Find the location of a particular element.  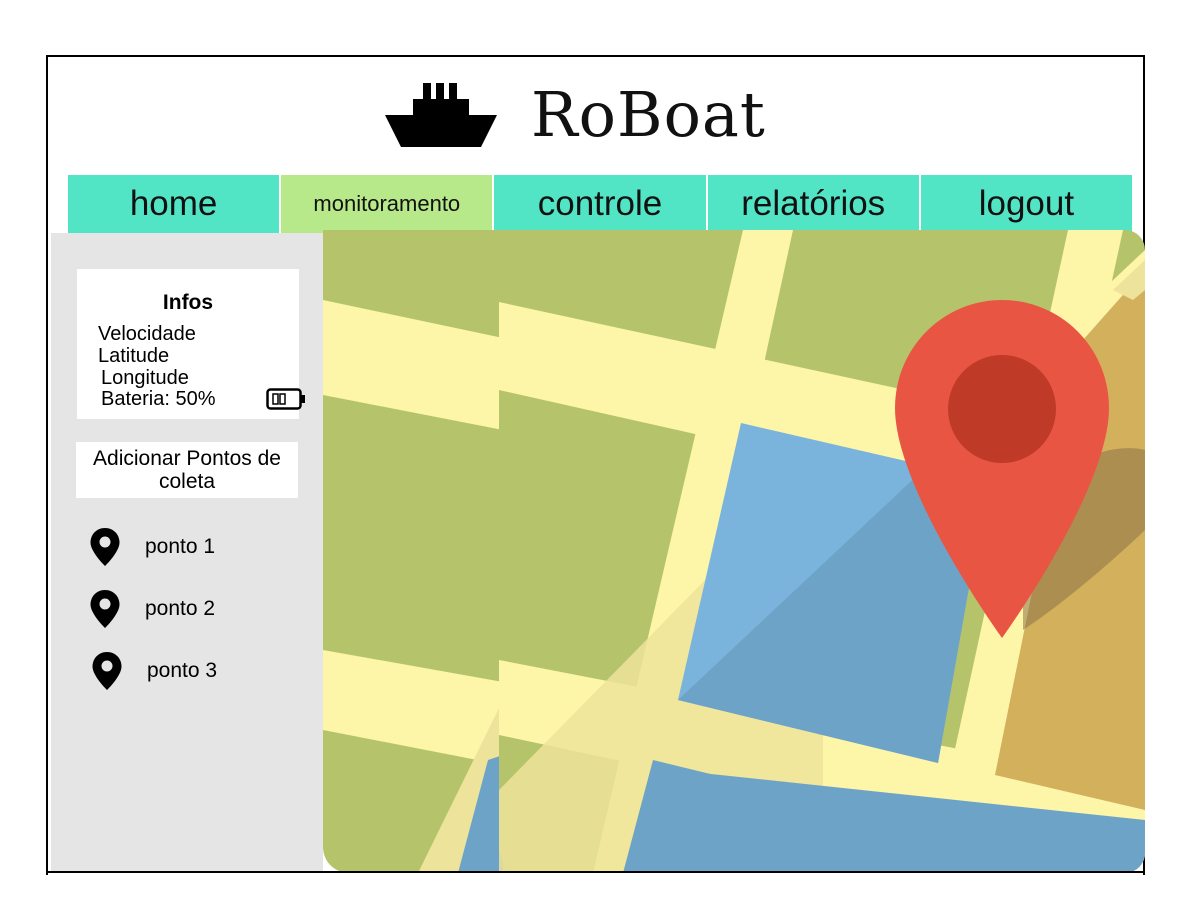

latitude-label: Latitude is located at coordinates (134, 356).